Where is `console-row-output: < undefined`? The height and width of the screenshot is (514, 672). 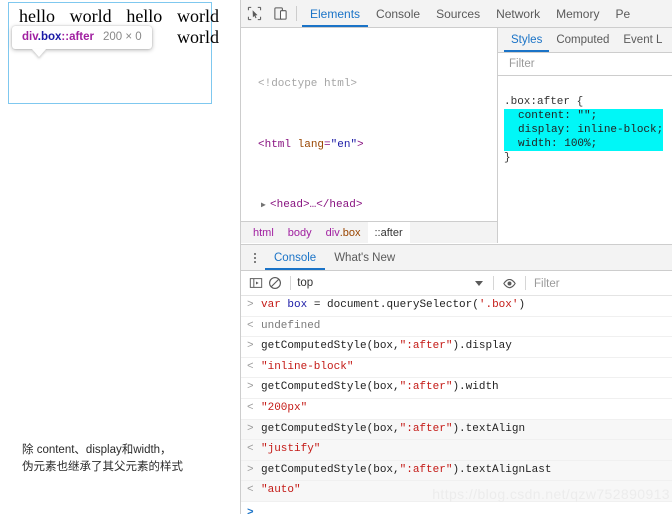
console-row-output: < undefined is located at coordinates (456, 327).